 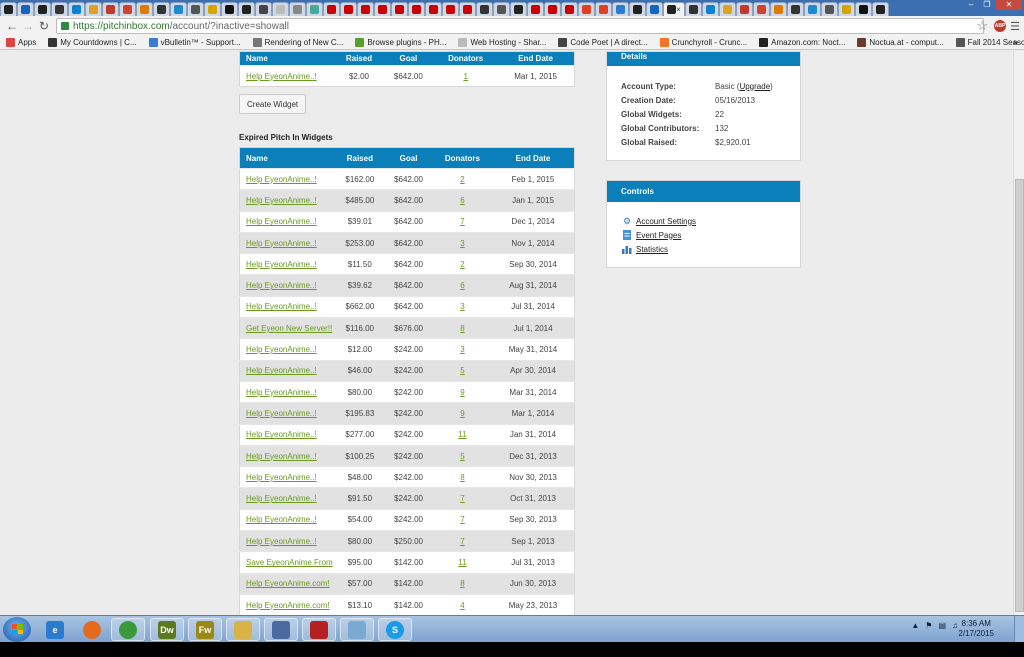 What do you see at coordinates (976, 629) in the screenshot?
I see `clock: 8:36 AM 2/17/2015` at bounding box center [976, 629].